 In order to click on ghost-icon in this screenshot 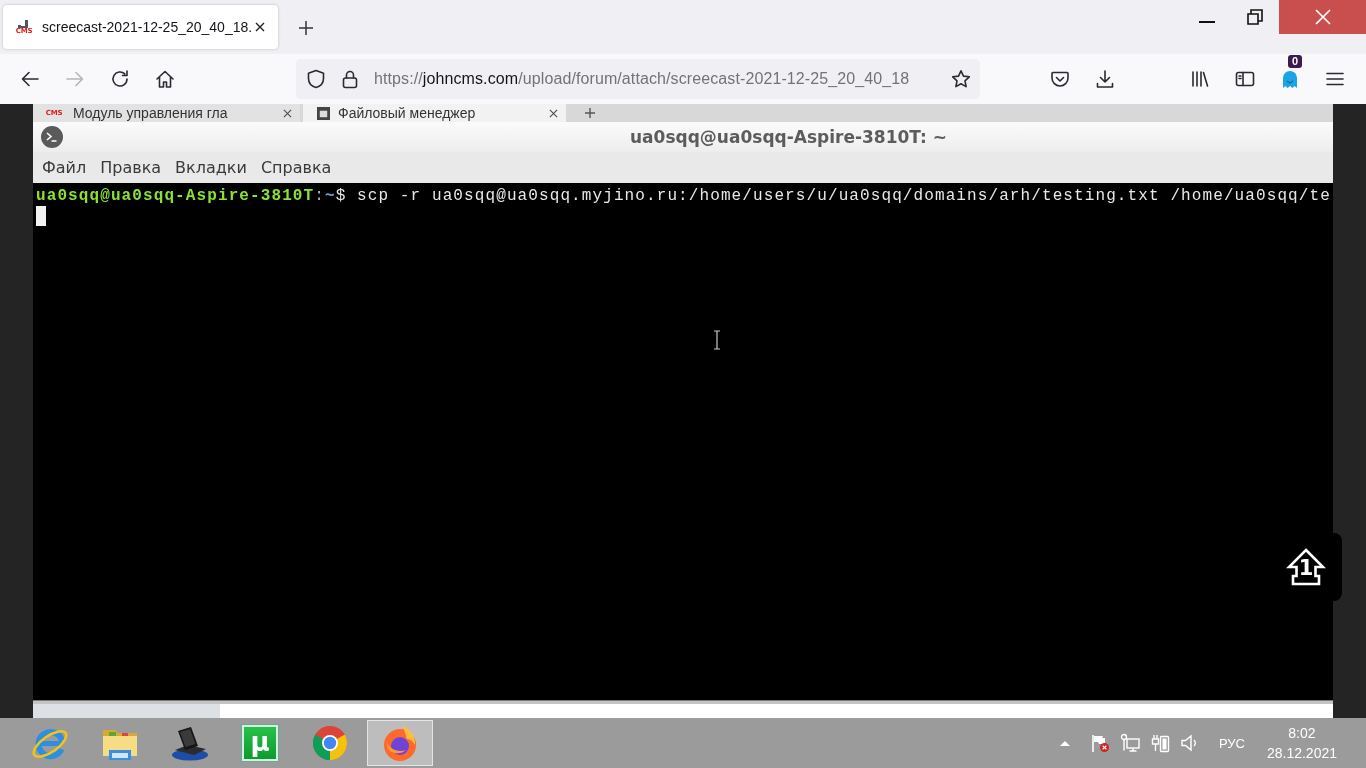, I will do `click(1290, 79)`.